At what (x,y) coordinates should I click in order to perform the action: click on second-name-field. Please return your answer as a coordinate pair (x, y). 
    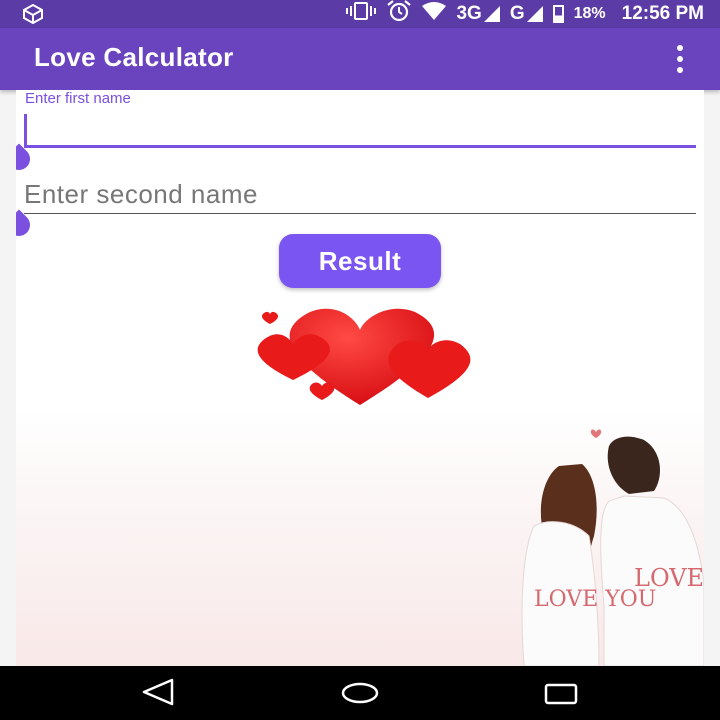
    Looking at the image, I should click on (360, 196).